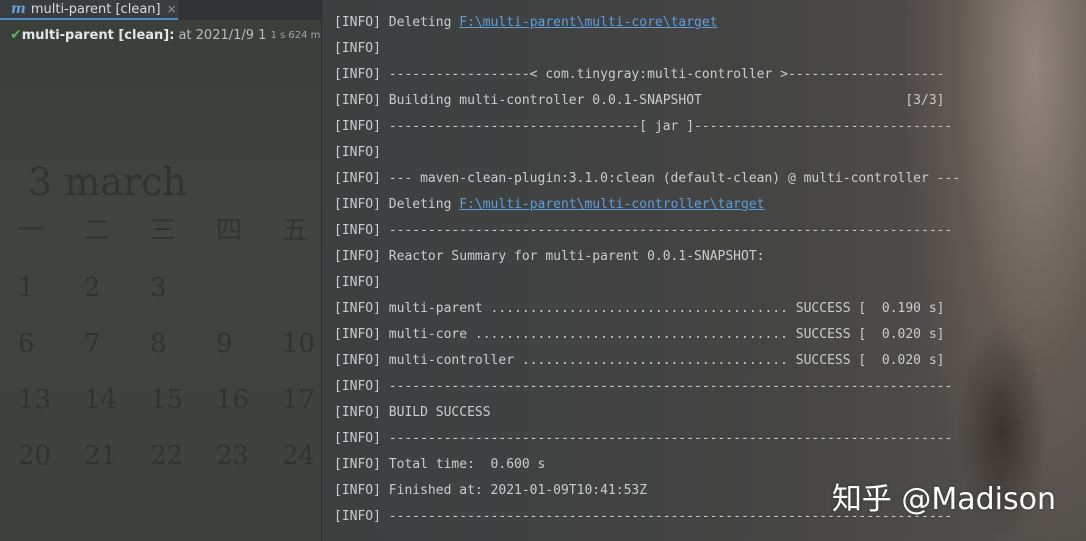 Image resolution: width=1086 pixels, height=541 pixels. Describe the element at coordinates (92, 288) in the screenshot. I see `calendar-day: 2` at that location.